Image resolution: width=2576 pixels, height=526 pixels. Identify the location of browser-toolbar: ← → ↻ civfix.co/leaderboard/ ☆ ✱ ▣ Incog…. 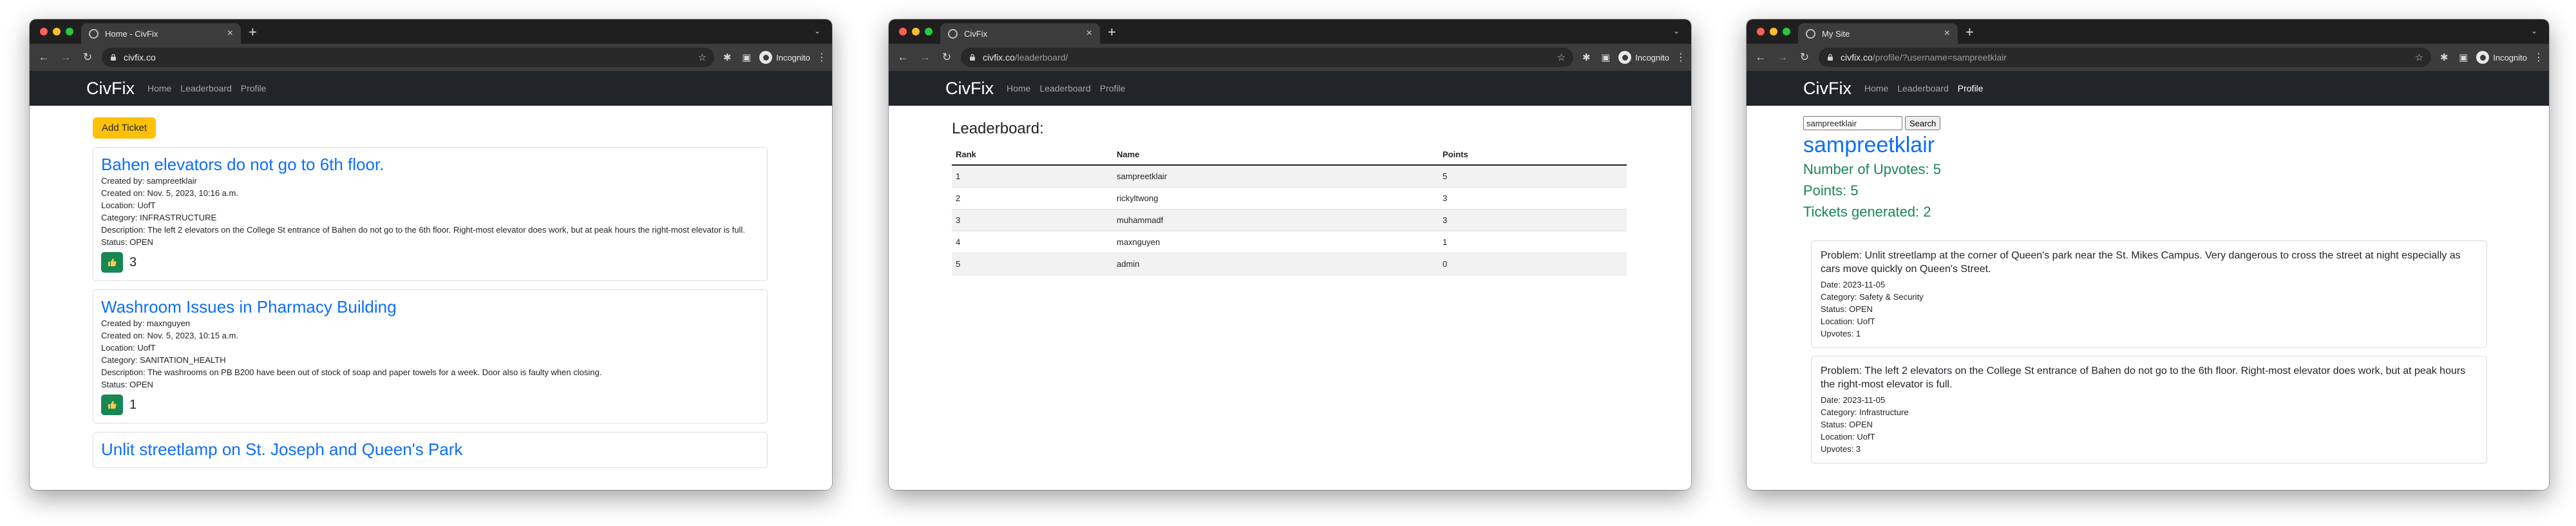
(1290, 57).